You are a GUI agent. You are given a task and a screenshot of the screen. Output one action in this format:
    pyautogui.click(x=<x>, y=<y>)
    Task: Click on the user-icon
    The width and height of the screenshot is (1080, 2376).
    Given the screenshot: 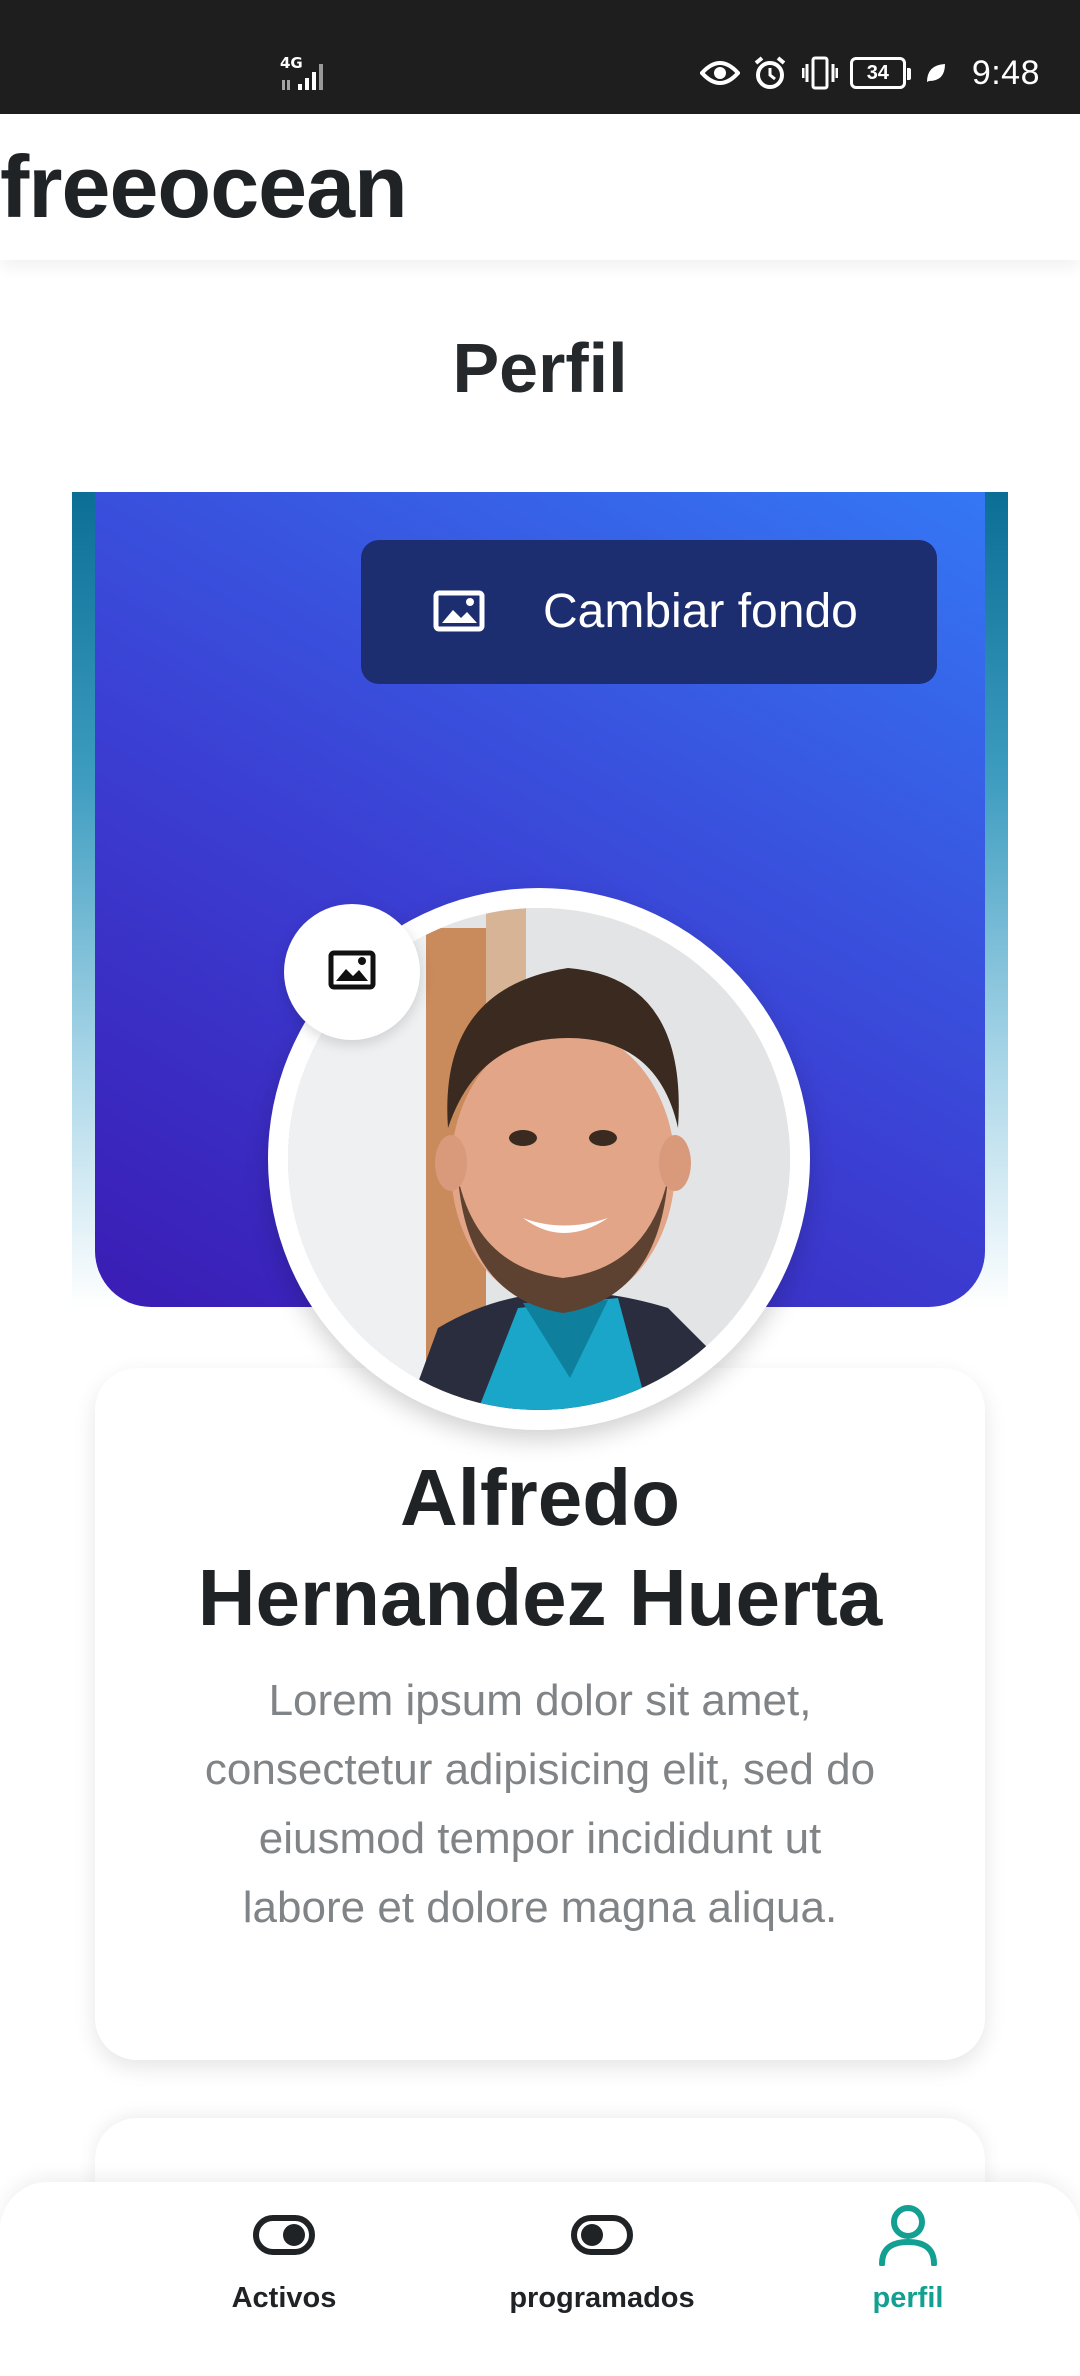 What is the action you would take?
    pyautogui.click(x=908, y=2235)
    